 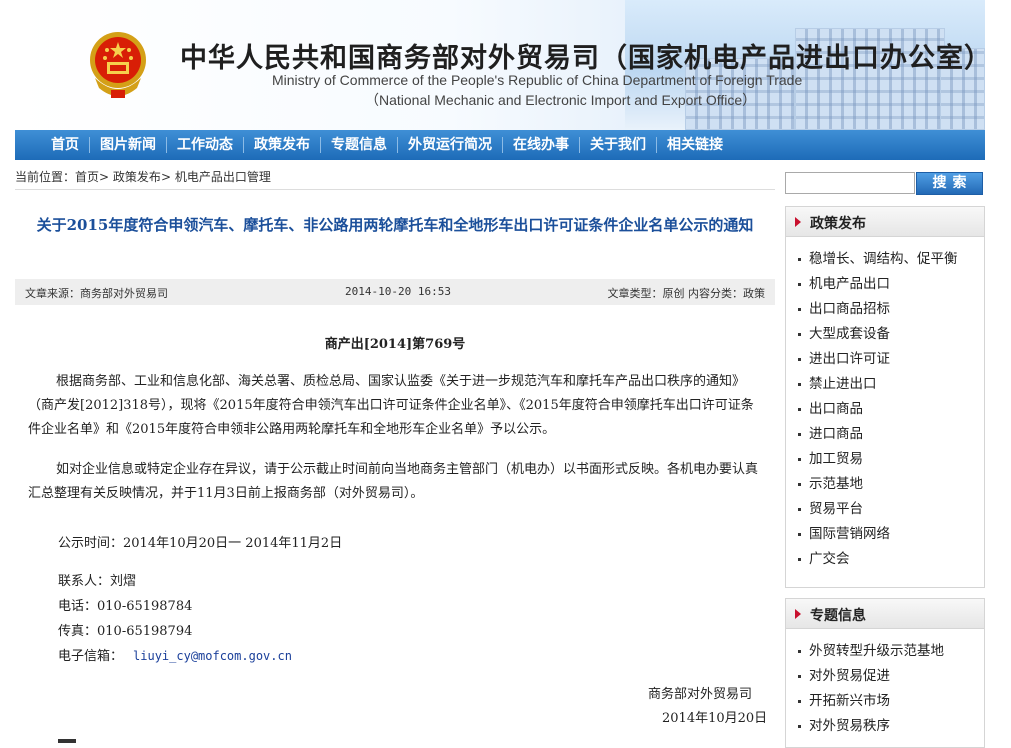 What do you see at coordinates (67, 741) in the screenshot?
I see `content-fragment` at bounding box center [67, 741].